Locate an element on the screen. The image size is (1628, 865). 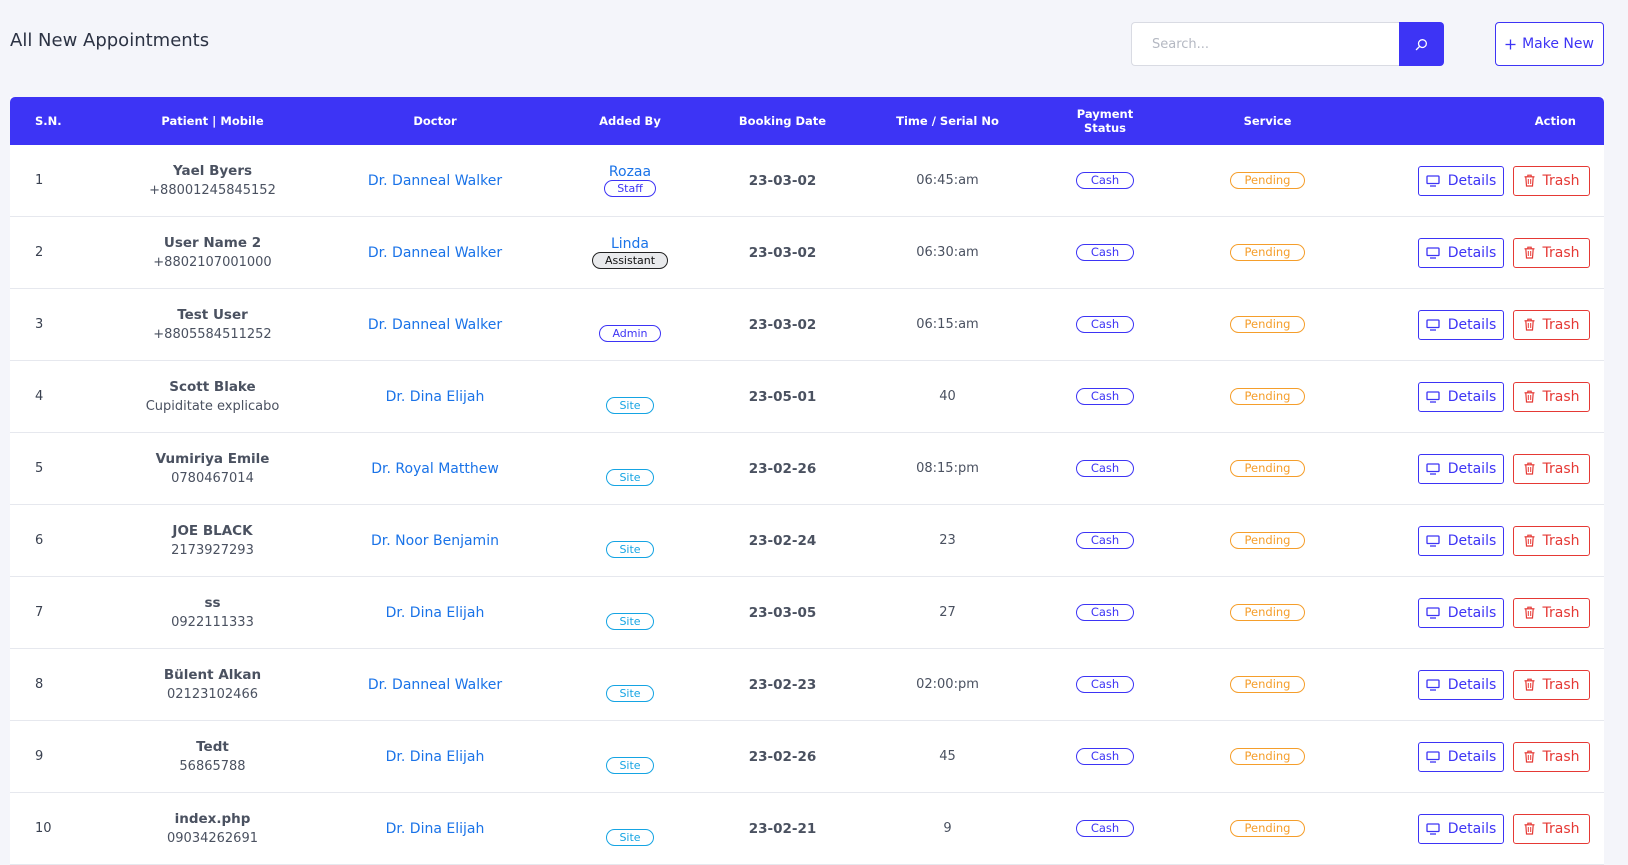
col-action: Action is located at coordinates (1555, 121).